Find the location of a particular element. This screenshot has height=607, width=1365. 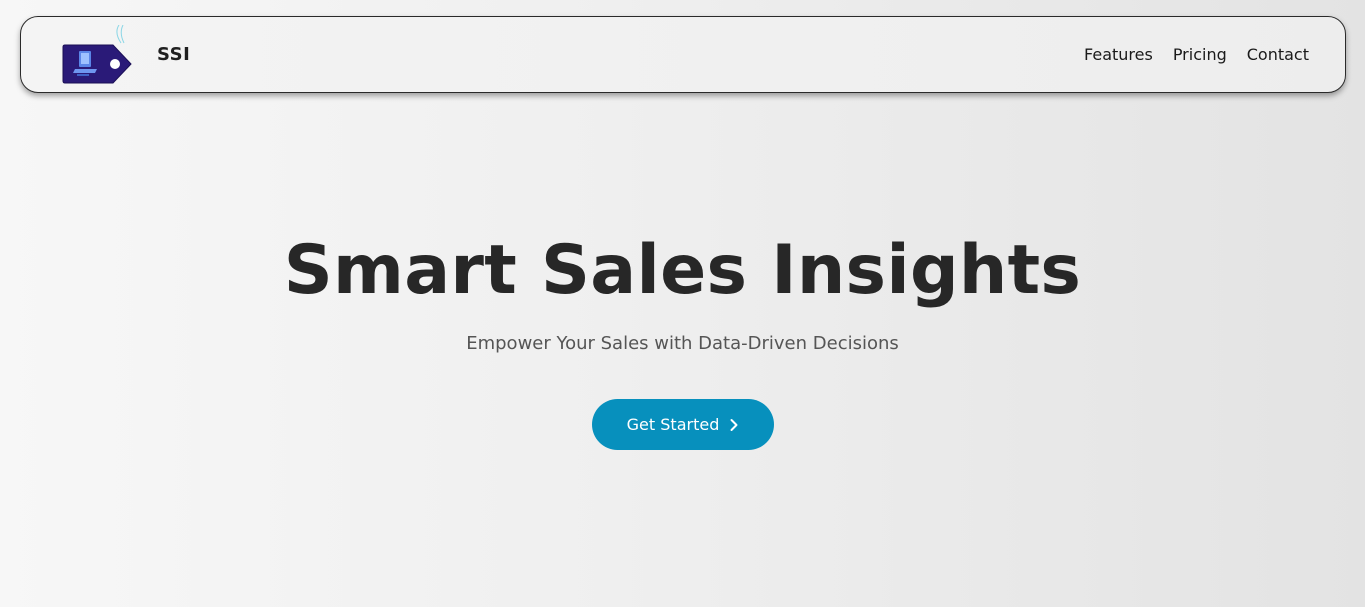

navbar: SSI Features Pricing Contact is located at coordinates (683, 54).